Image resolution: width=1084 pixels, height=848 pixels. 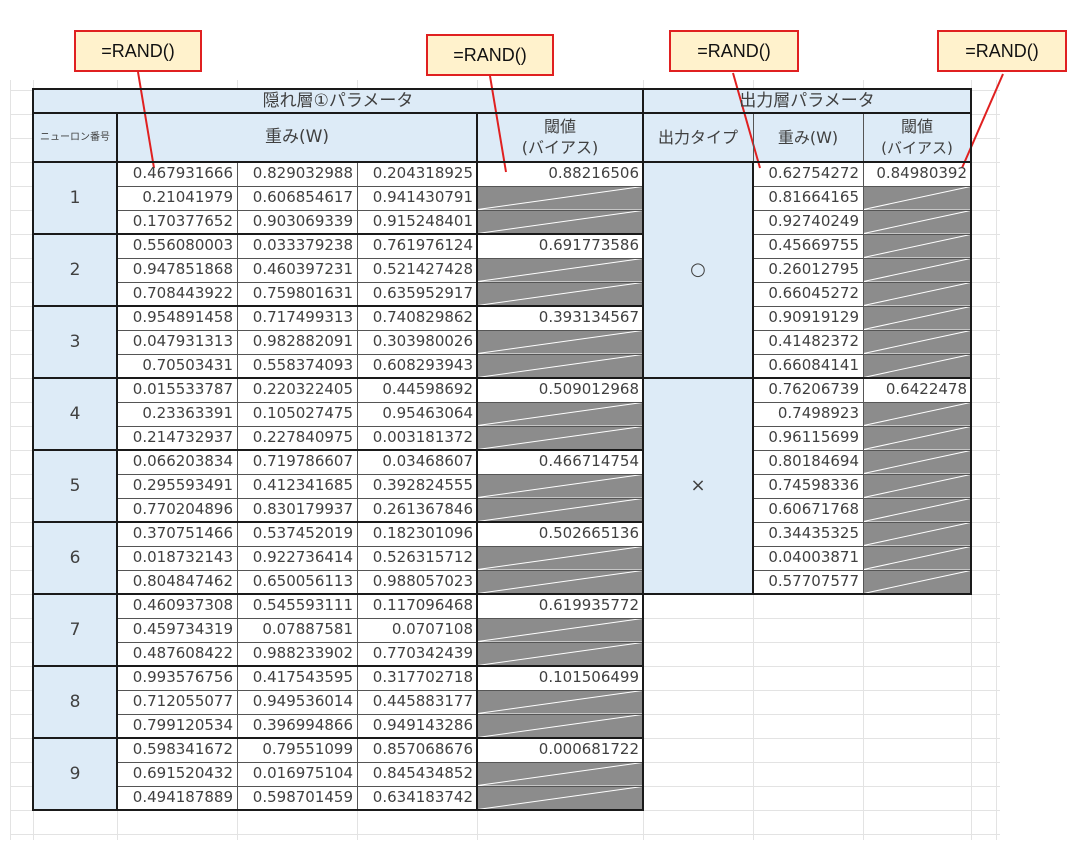 What do you see at coordinates (808, 342) in the screenshot?
I see `output-weight-cell: 0.41482372` at bounding box center [808, 342].